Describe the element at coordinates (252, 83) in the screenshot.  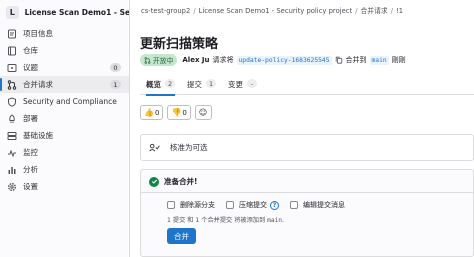
I see `tab-count: -` at that location.